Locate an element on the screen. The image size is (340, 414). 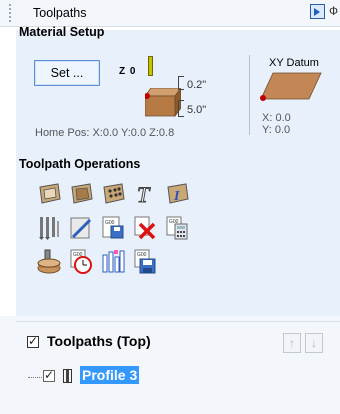
vcarve-inlay-icon: I is located at coordinates (177, 194).